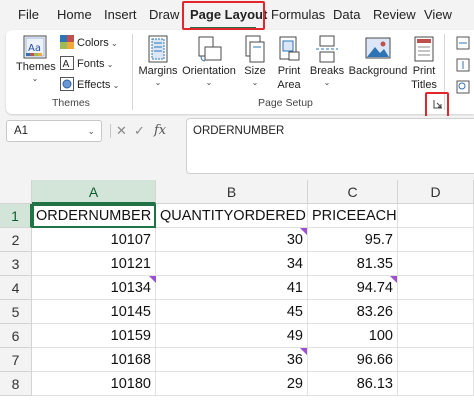 The height and width of the screenshot is (414, 474). Describe the element at coordinates (67, 42) in the screenshot. I see `colors-icon` at that location.